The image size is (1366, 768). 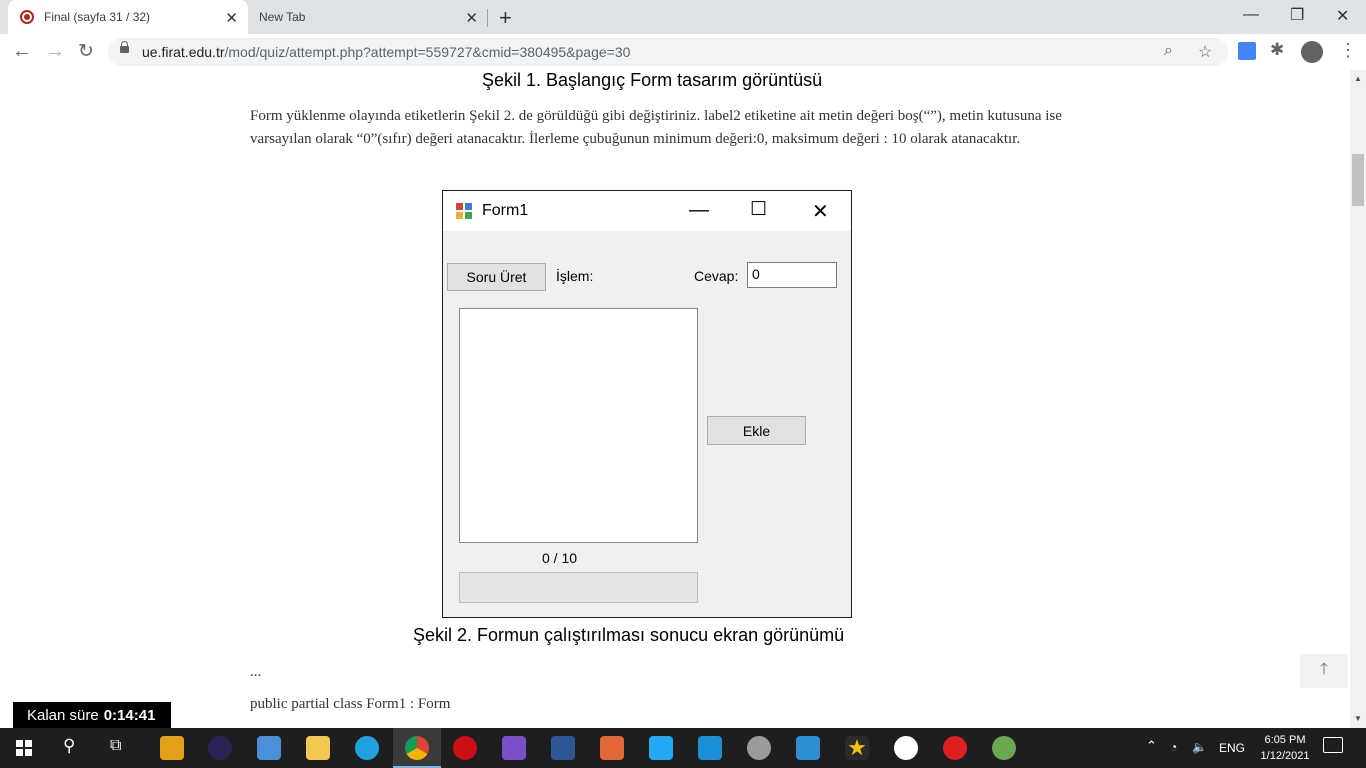 I want to click on arrow-up-icon: 🡑, so click(x=1324, y=669).